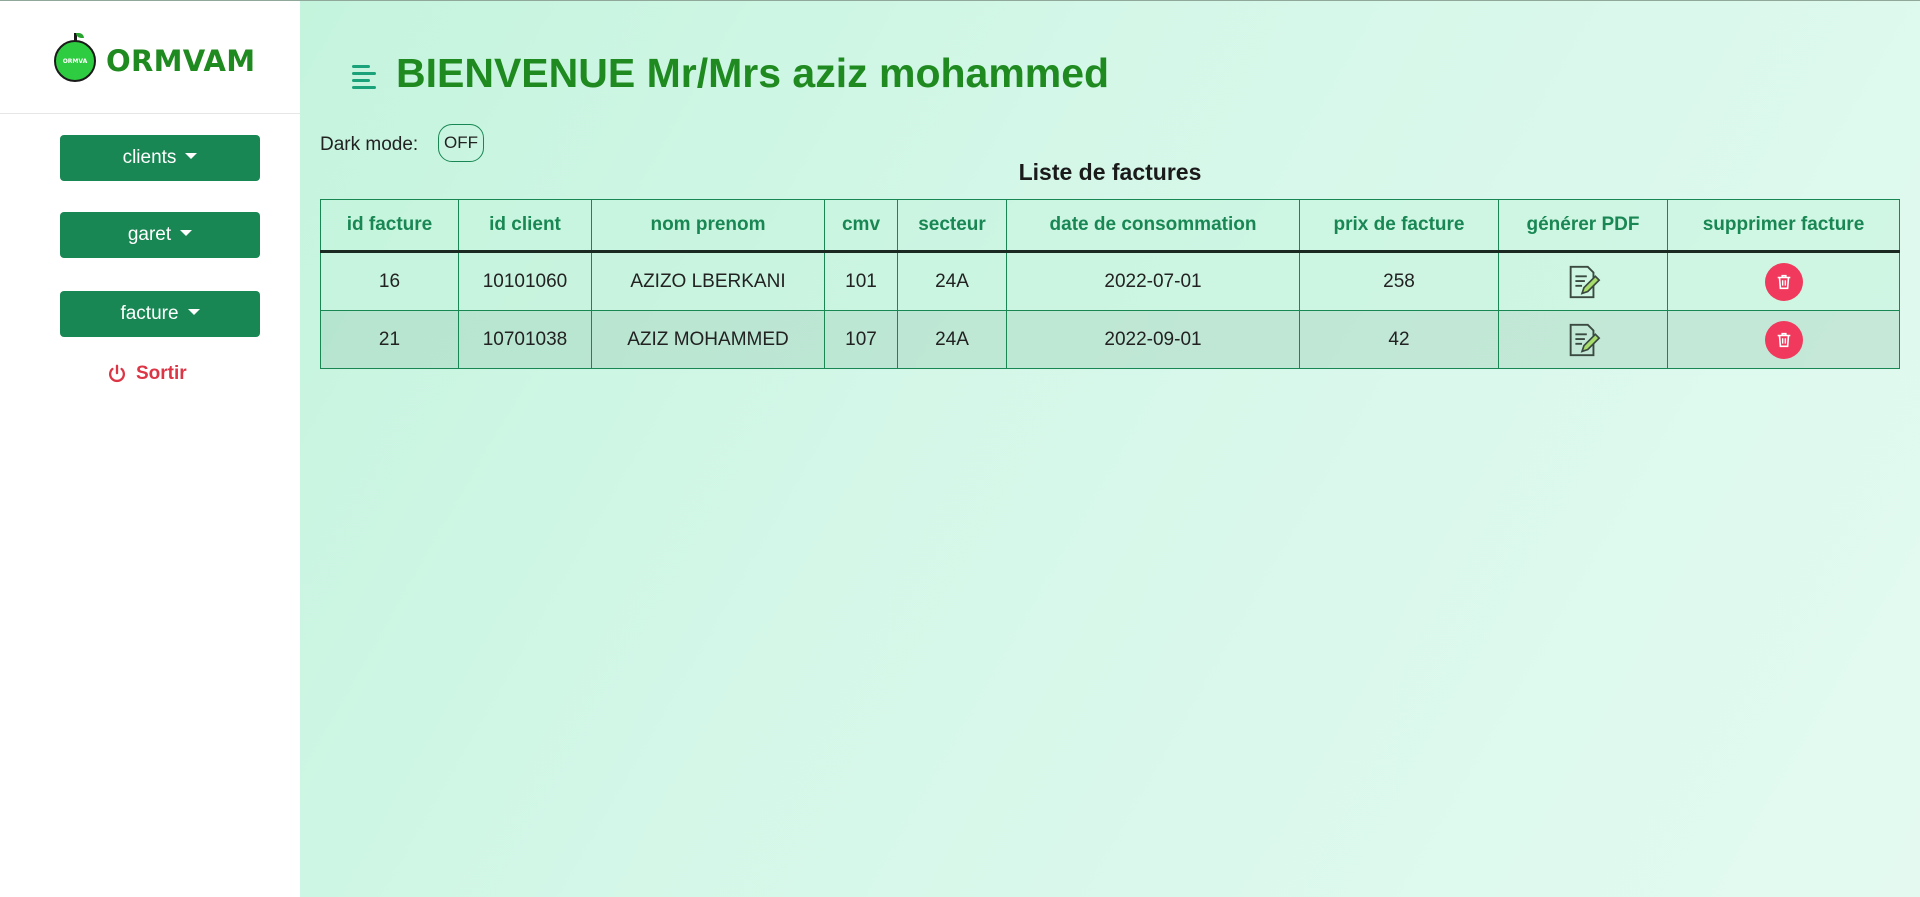 The height and width of the screenshot is (897, 1920). I want to click on column-header-date: date de consommation, so click(1153, 226).